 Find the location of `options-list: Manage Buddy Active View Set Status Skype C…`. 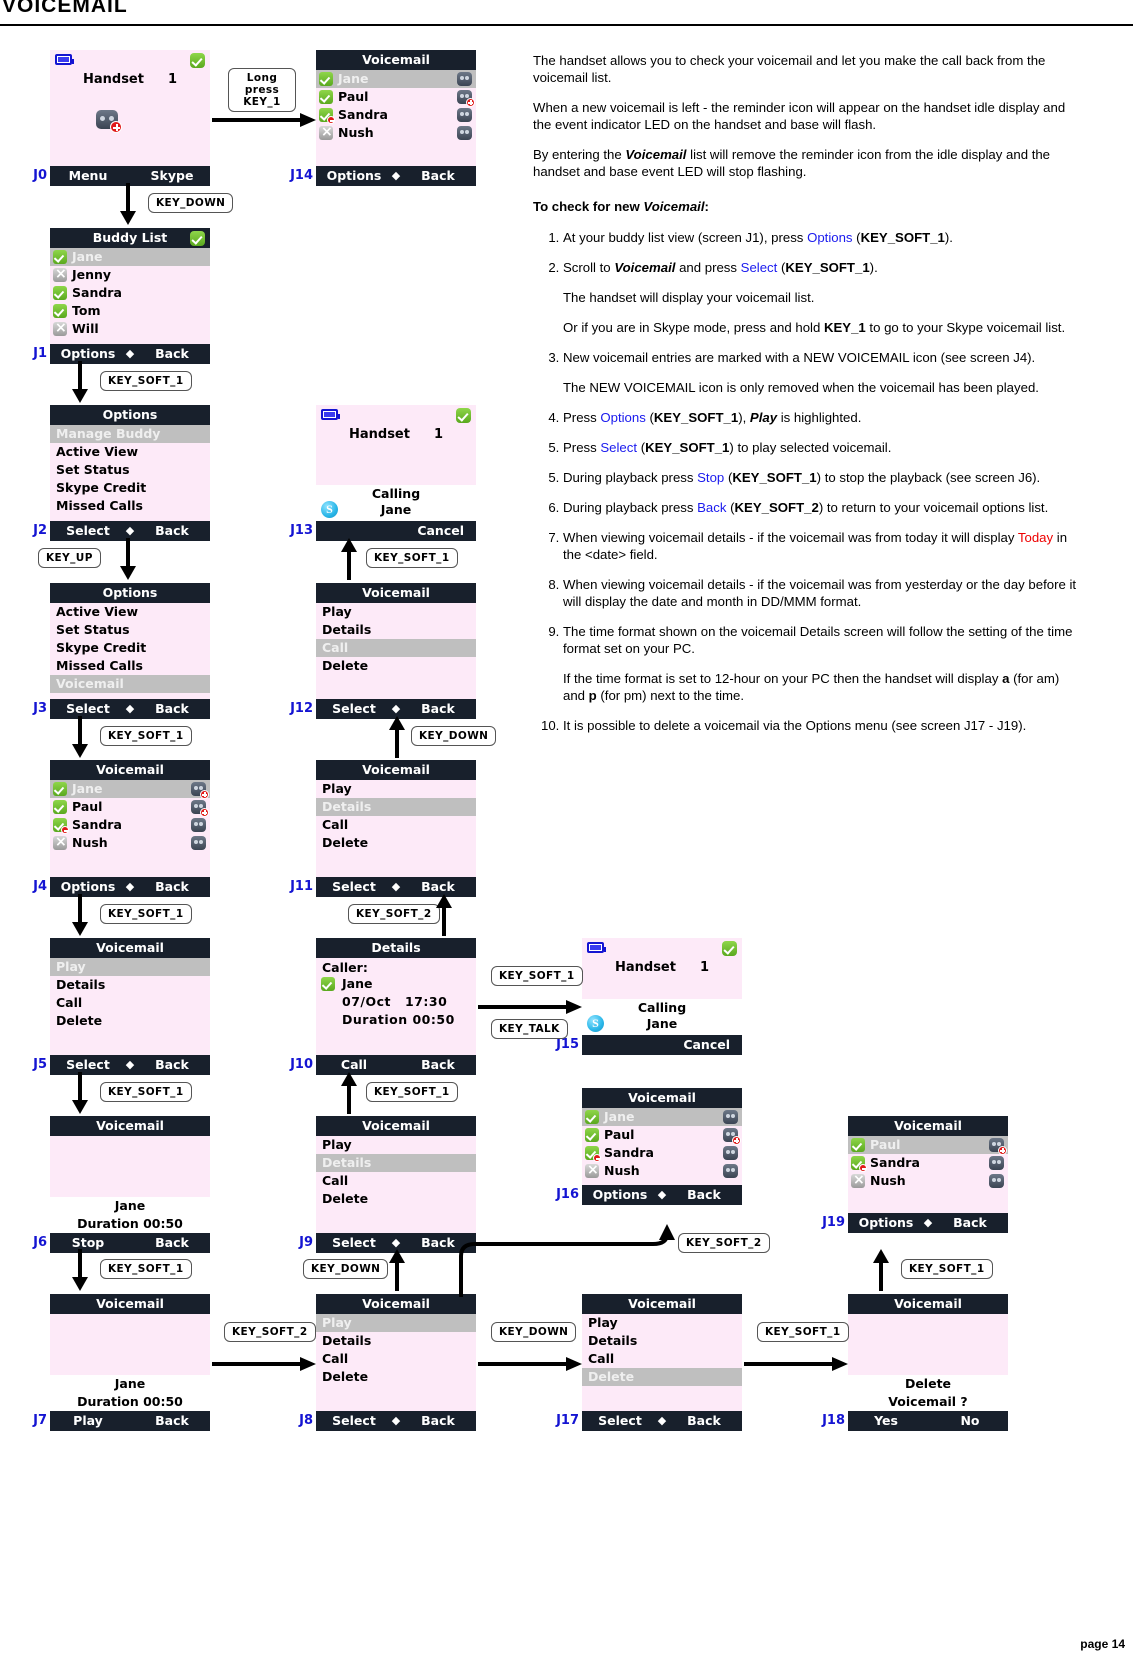

options-list: Manage Buddy Active View Set Status Skype C… is located at coordinates (130, 473).